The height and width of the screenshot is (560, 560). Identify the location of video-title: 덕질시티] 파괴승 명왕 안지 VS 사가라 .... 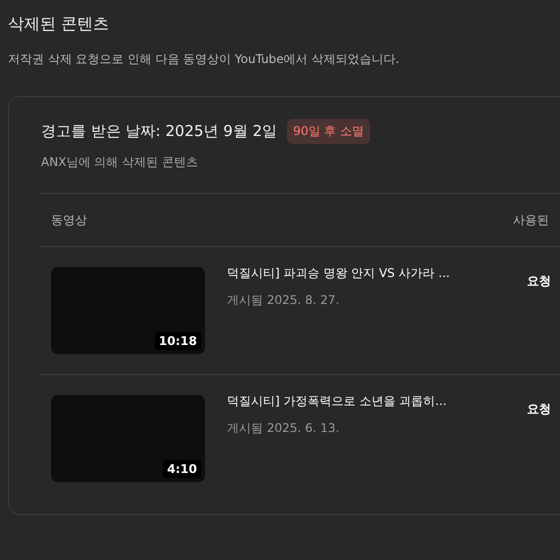
(376, 273).